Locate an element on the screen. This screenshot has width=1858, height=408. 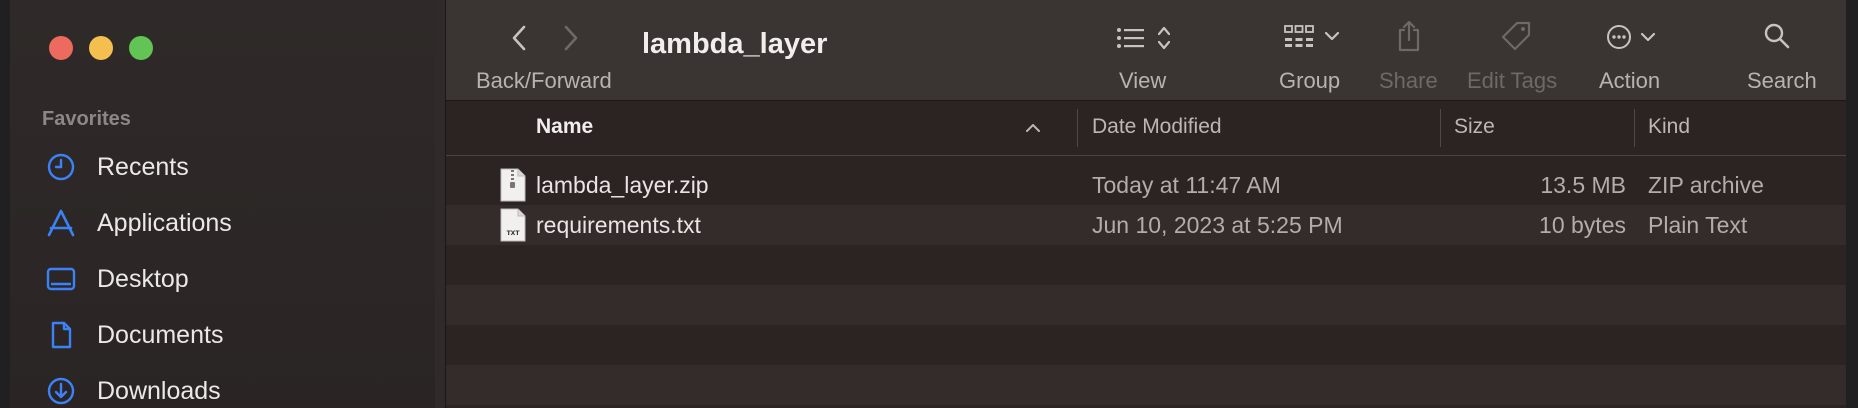
sidebar-divider is located at coordinates (440, 204).